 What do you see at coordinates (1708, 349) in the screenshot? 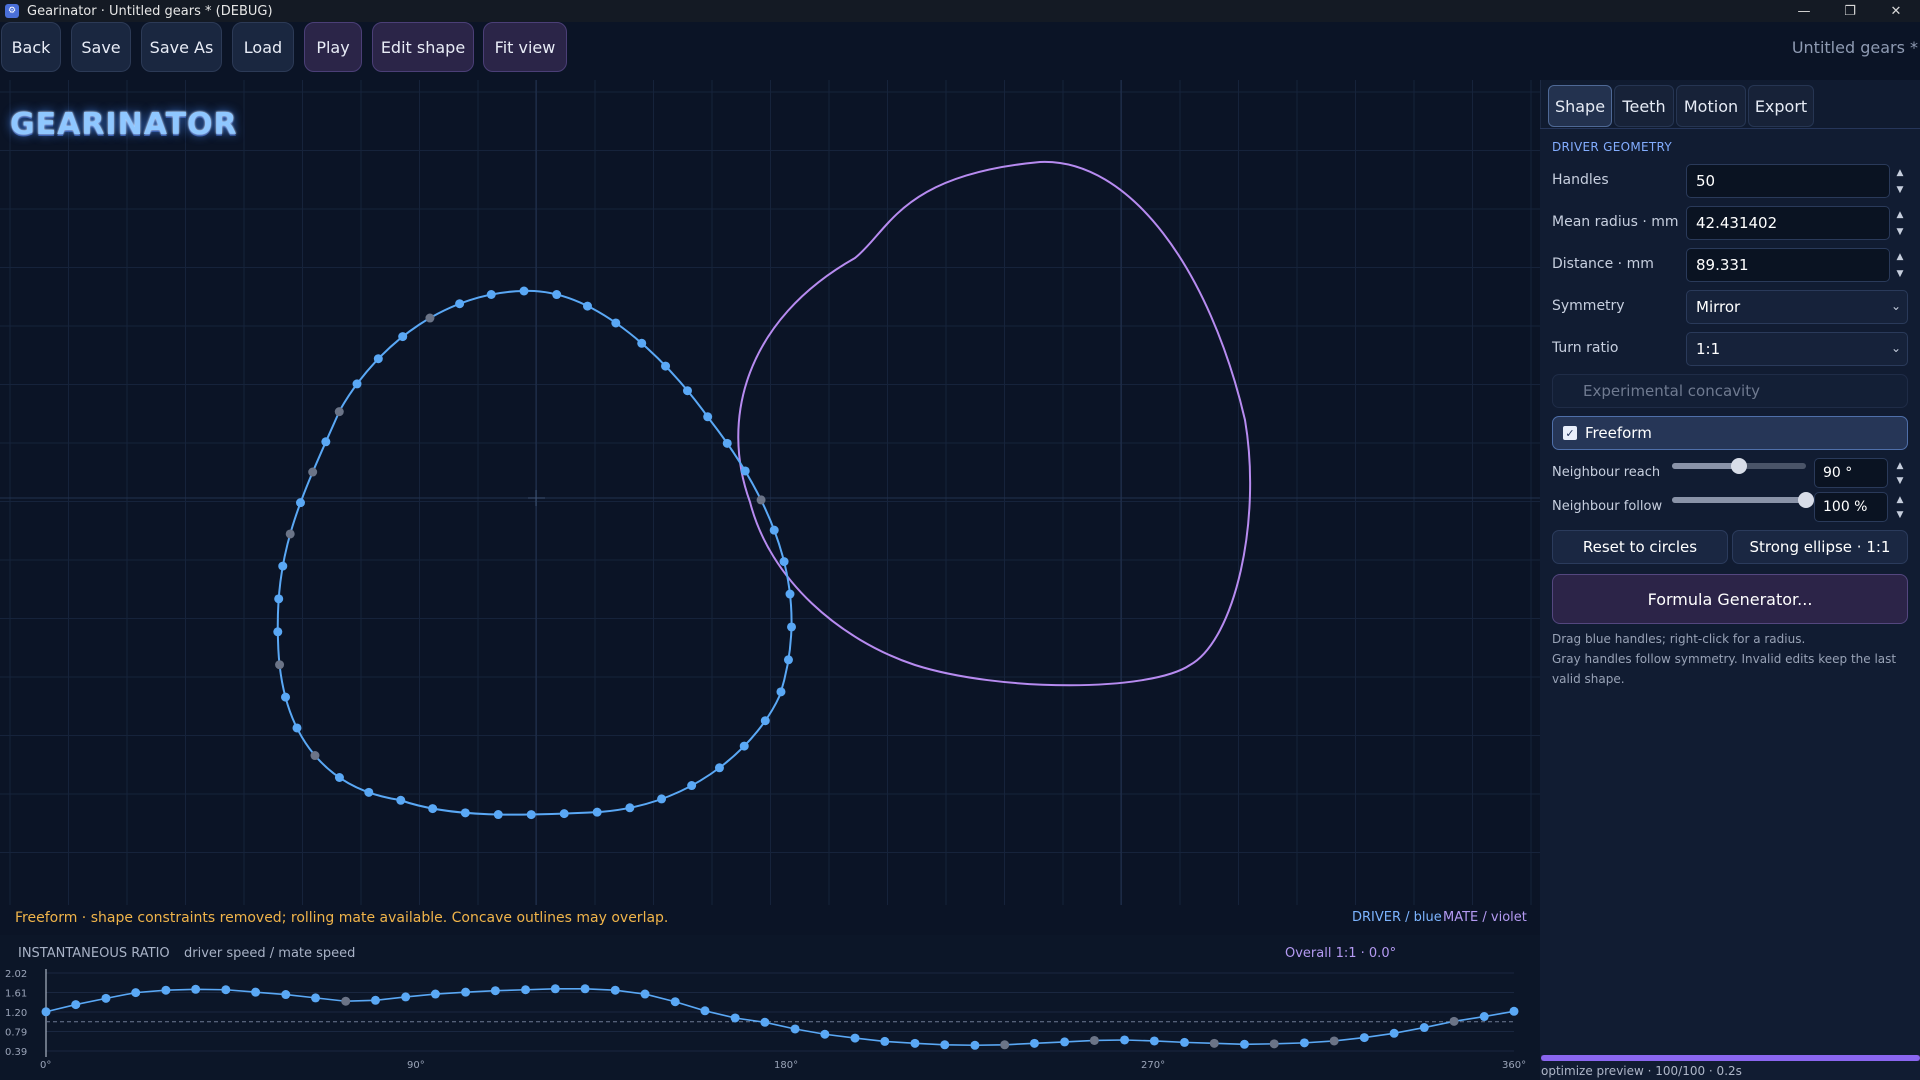
I see `turn-ratio-value: 1:1` at bounding box center [1708, 349].